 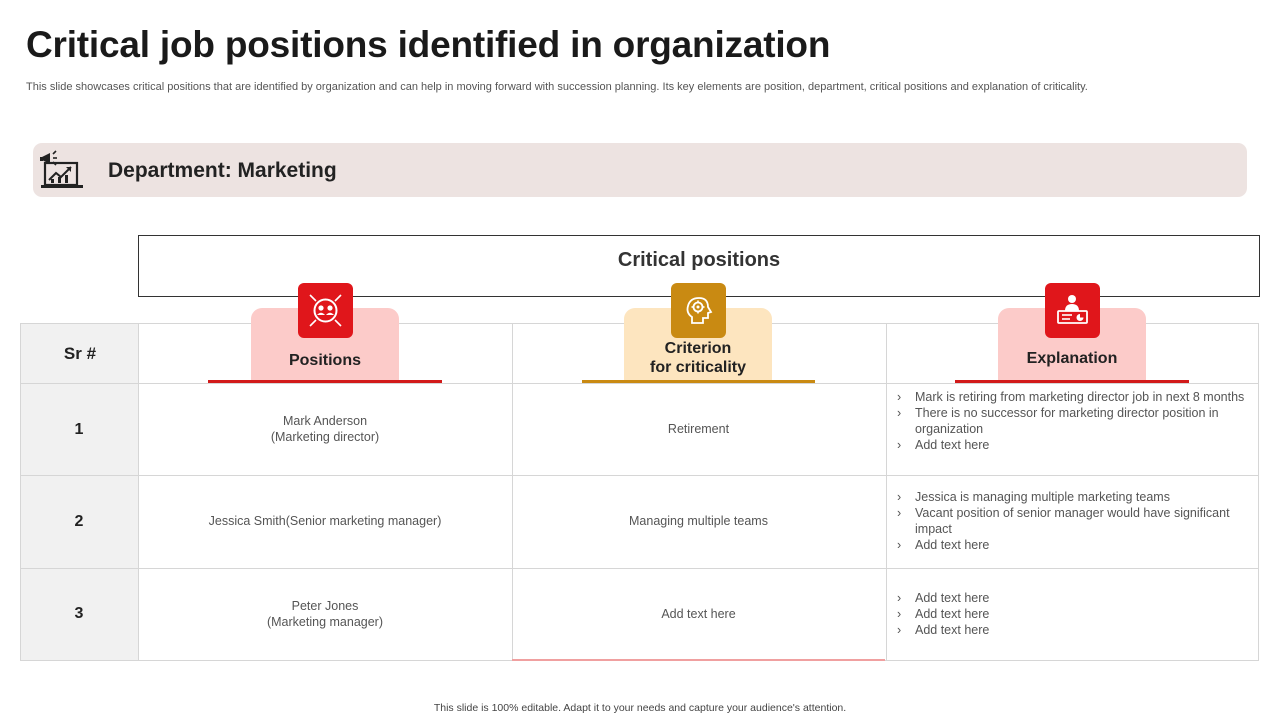 What do you see at coordinates (324, 622) in the screenshot?
I see `row-3-position-role: (Marketing manager)` at bounding box center [324, 622].